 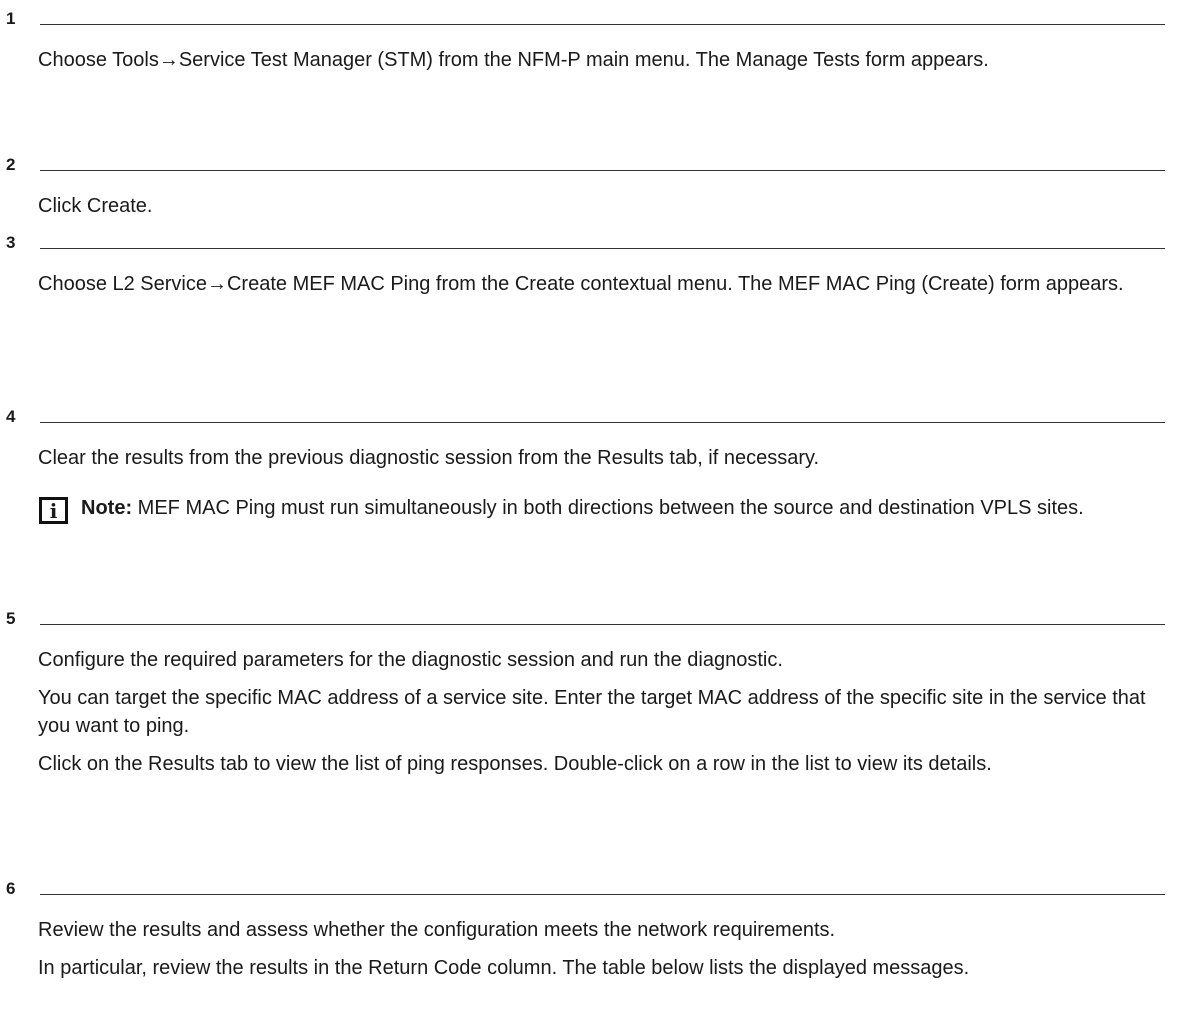 I want to click on step-2-text: Click Create., so click(x=95, y=206).